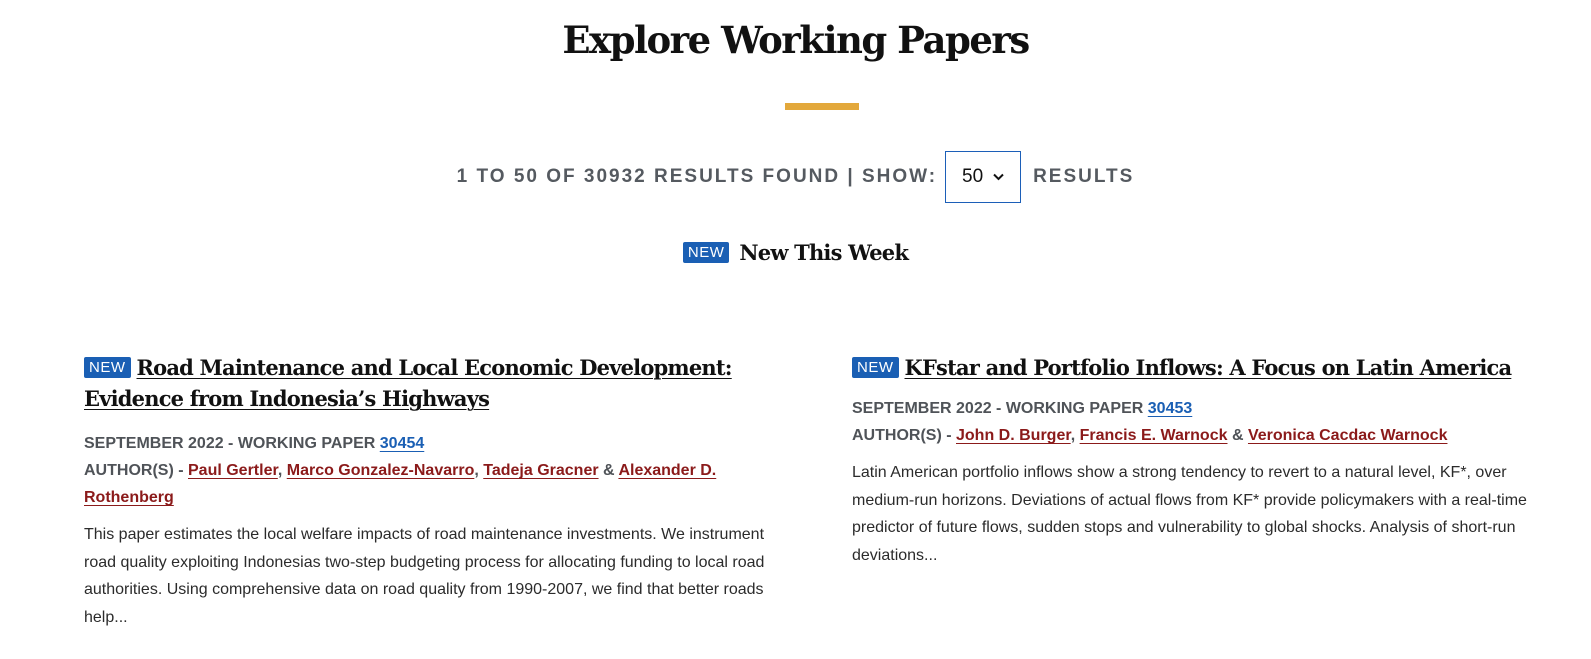 This screenshot has height=659, width=1591. Describe the element at coordinates (381, 470) in the screenshot. I see `author-link: Marco Gonzalez-Navarro` at that location.